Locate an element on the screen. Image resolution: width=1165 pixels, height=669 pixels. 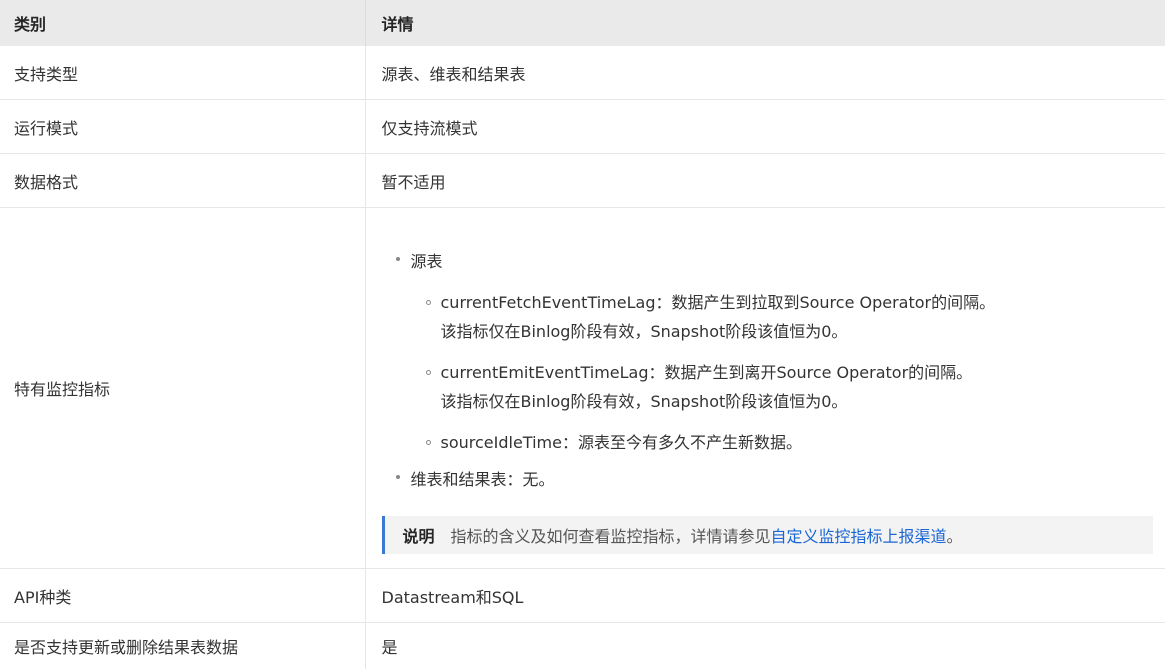
row-label: 运行模式 is located at coordinates (182, 127).